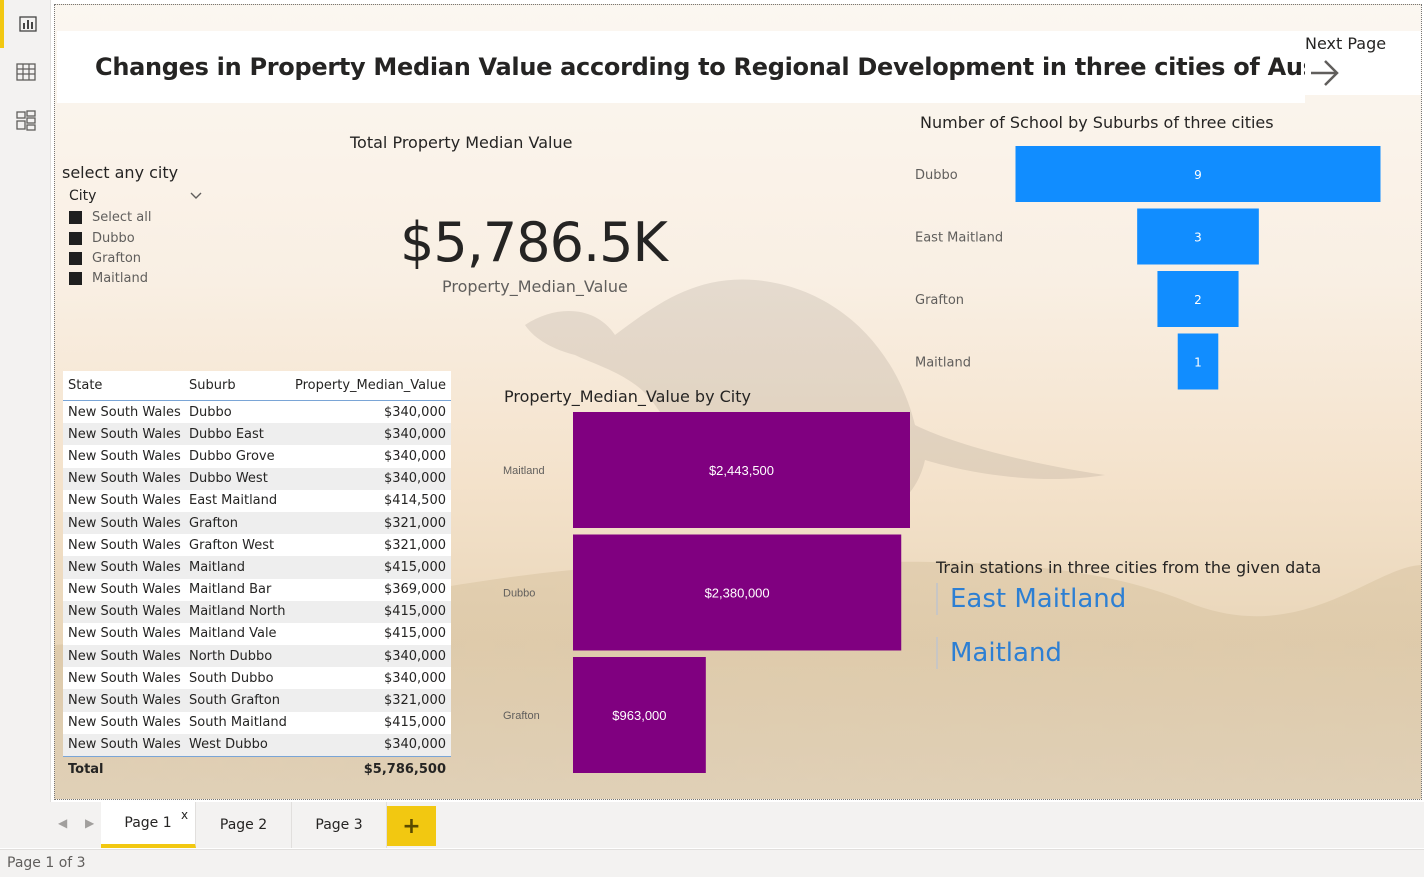  Describe the element at coordinates (627, 396) in the screenshot. I see `city-chart-title: Property_Median_Value by City` at that location.